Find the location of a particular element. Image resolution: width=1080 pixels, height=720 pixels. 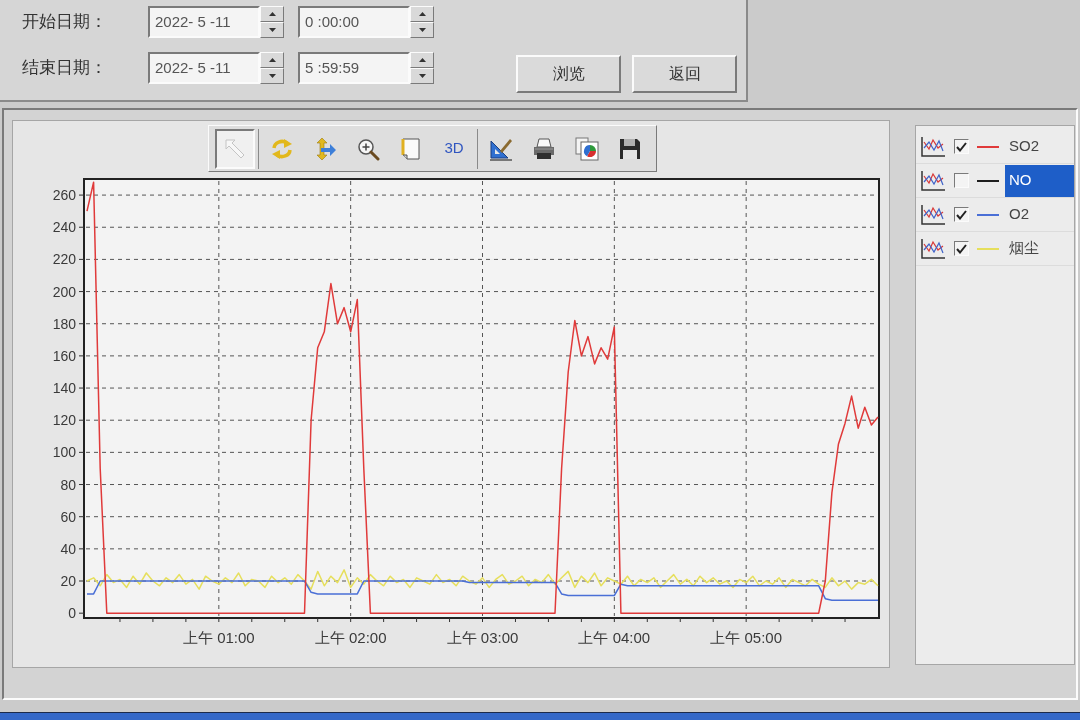

y-tick-label: 200 is located at coordinates (64, 291).